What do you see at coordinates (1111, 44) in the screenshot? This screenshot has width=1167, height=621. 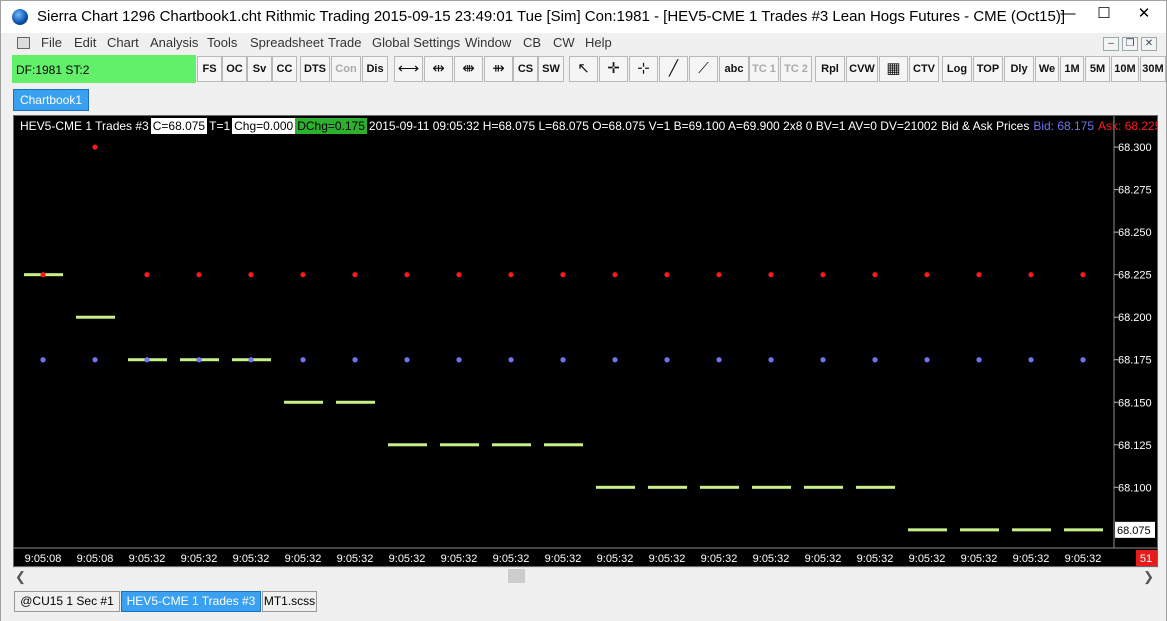 I see `mdi-minimize-button: –` at bounding box center [1111, 44].